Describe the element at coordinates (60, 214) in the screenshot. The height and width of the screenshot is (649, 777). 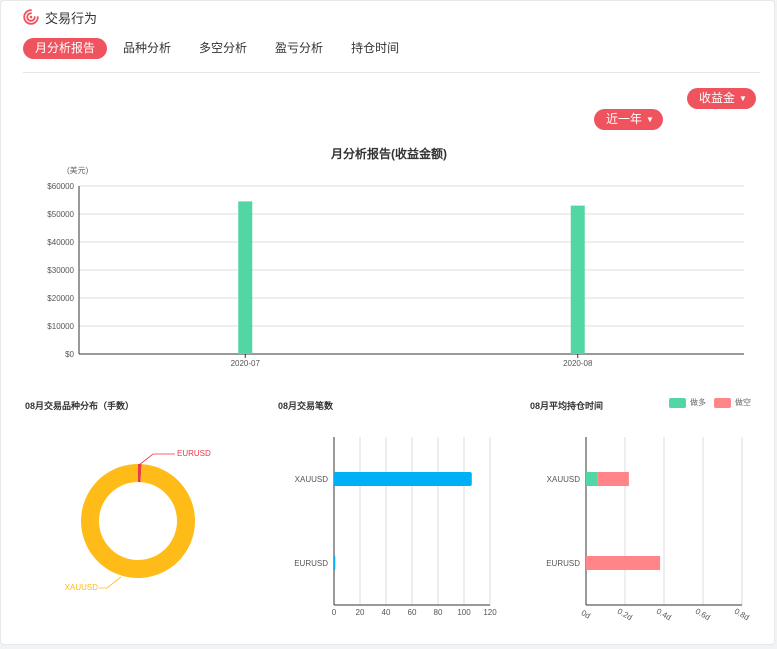
I see `y-tick-label: $50000` at that location.